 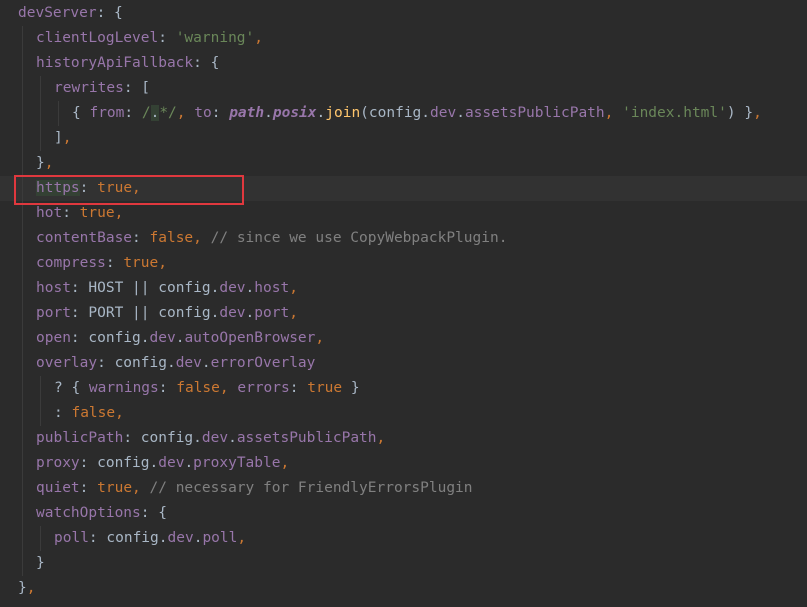 I want to click on code-line: publicPath: config.dev.assetsPublicPath,, so click(x=403, y=438).